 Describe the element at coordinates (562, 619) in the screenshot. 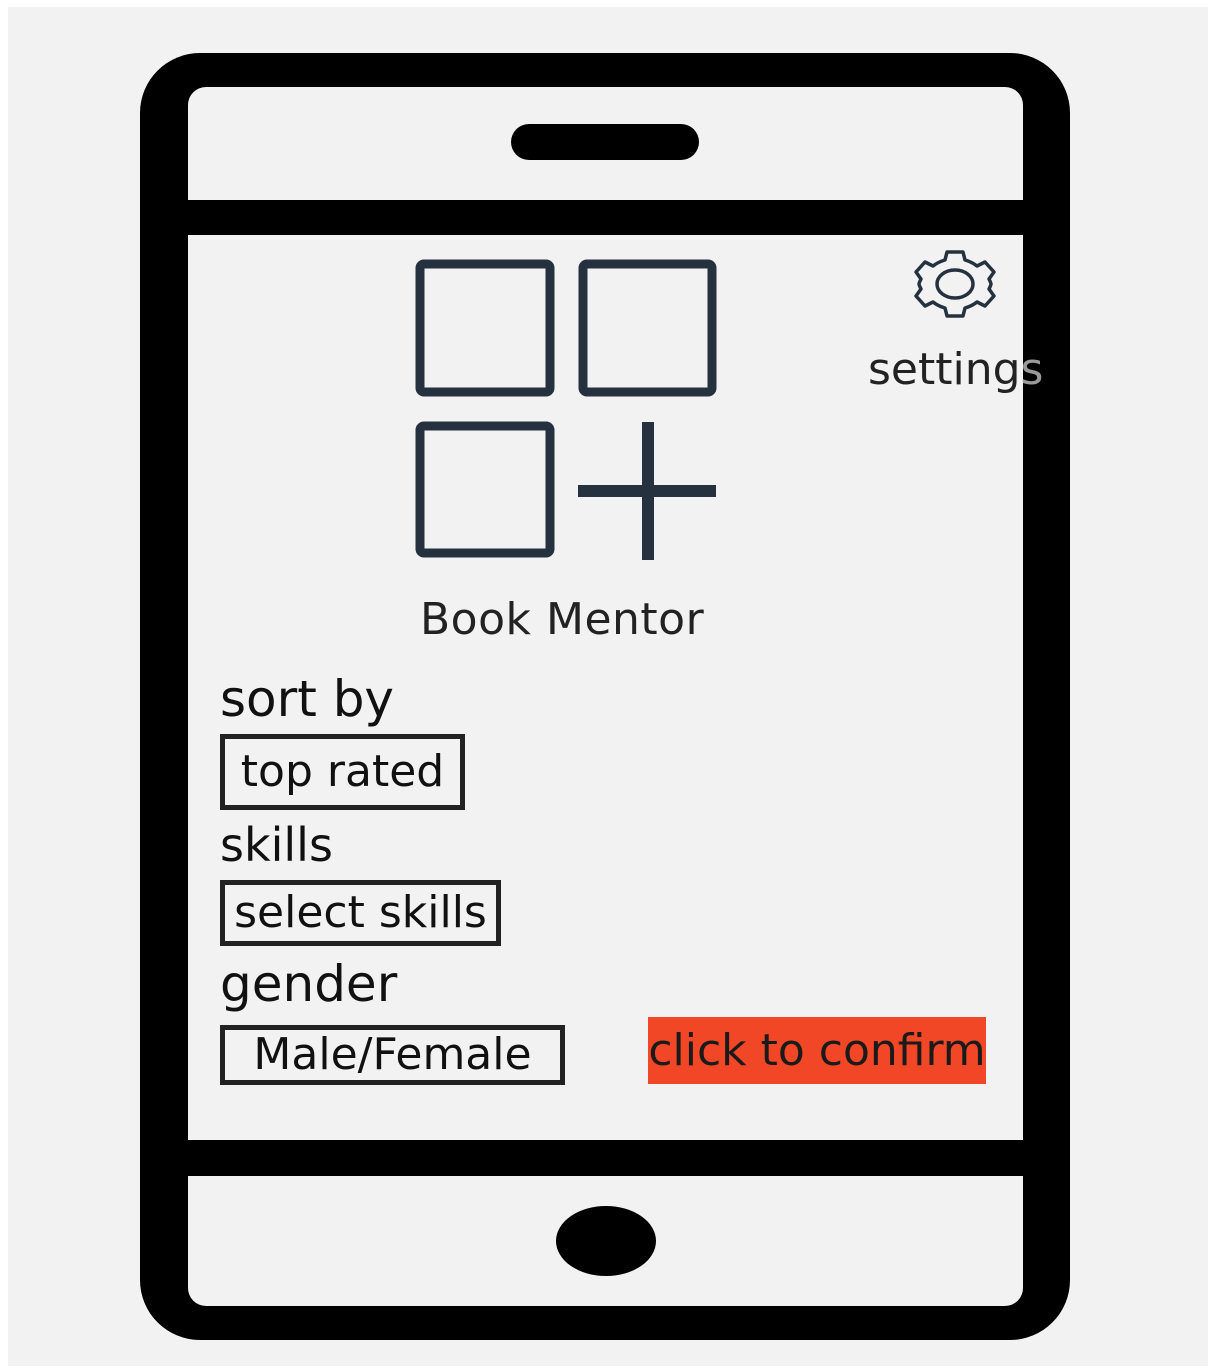

I see `app-title: Book Mentor` at that location.